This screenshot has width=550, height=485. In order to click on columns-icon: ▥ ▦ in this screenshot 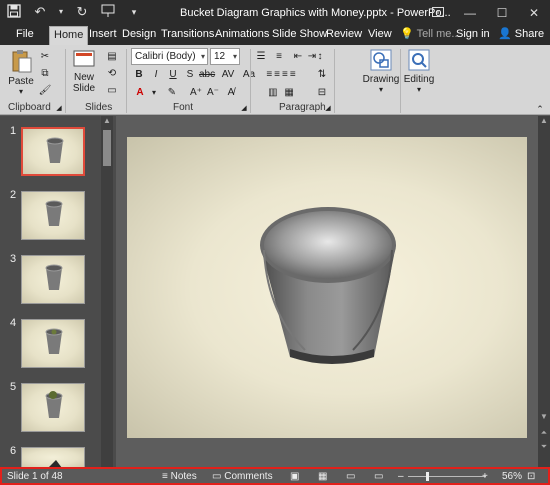, I will do `click(282, 93)`.